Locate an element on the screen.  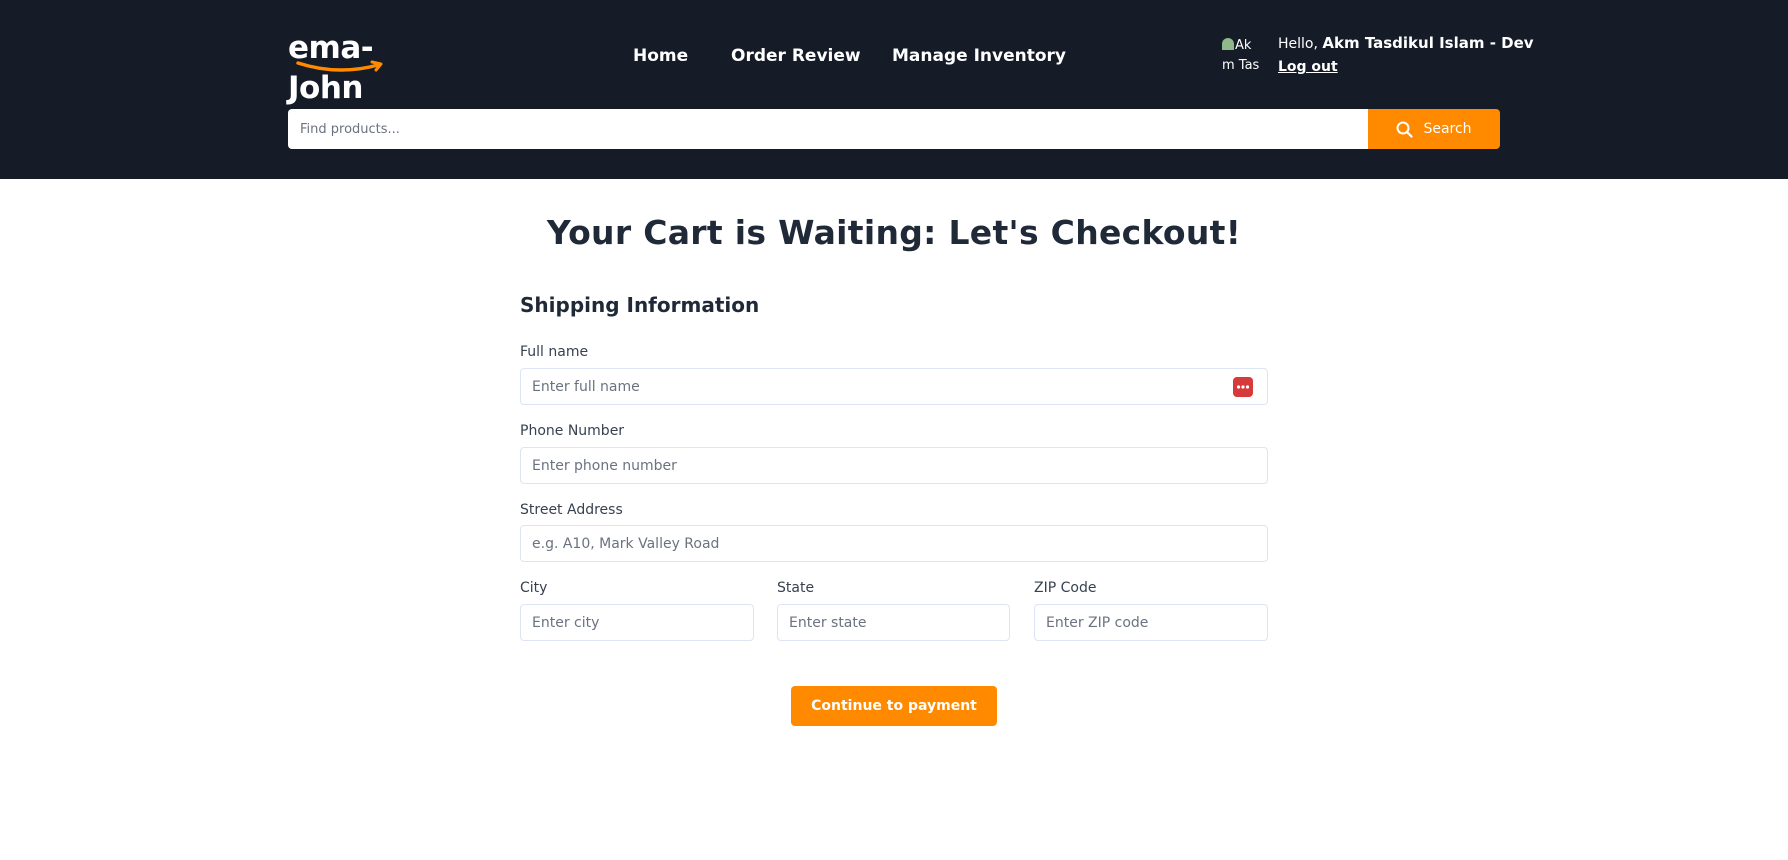
city-input is located at coordinates (637, 622).